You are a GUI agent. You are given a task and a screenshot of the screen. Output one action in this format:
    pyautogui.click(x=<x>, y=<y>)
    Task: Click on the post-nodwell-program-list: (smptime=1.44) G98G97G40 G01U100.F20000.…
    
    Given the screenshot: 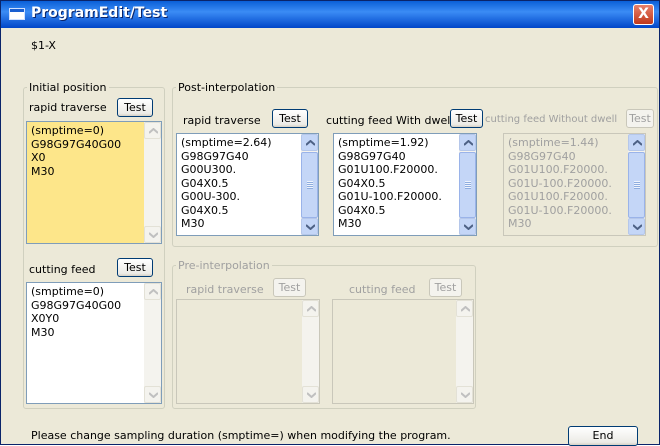 What is the action you would take?
    pyautogui.click(x=574, y=184)
    